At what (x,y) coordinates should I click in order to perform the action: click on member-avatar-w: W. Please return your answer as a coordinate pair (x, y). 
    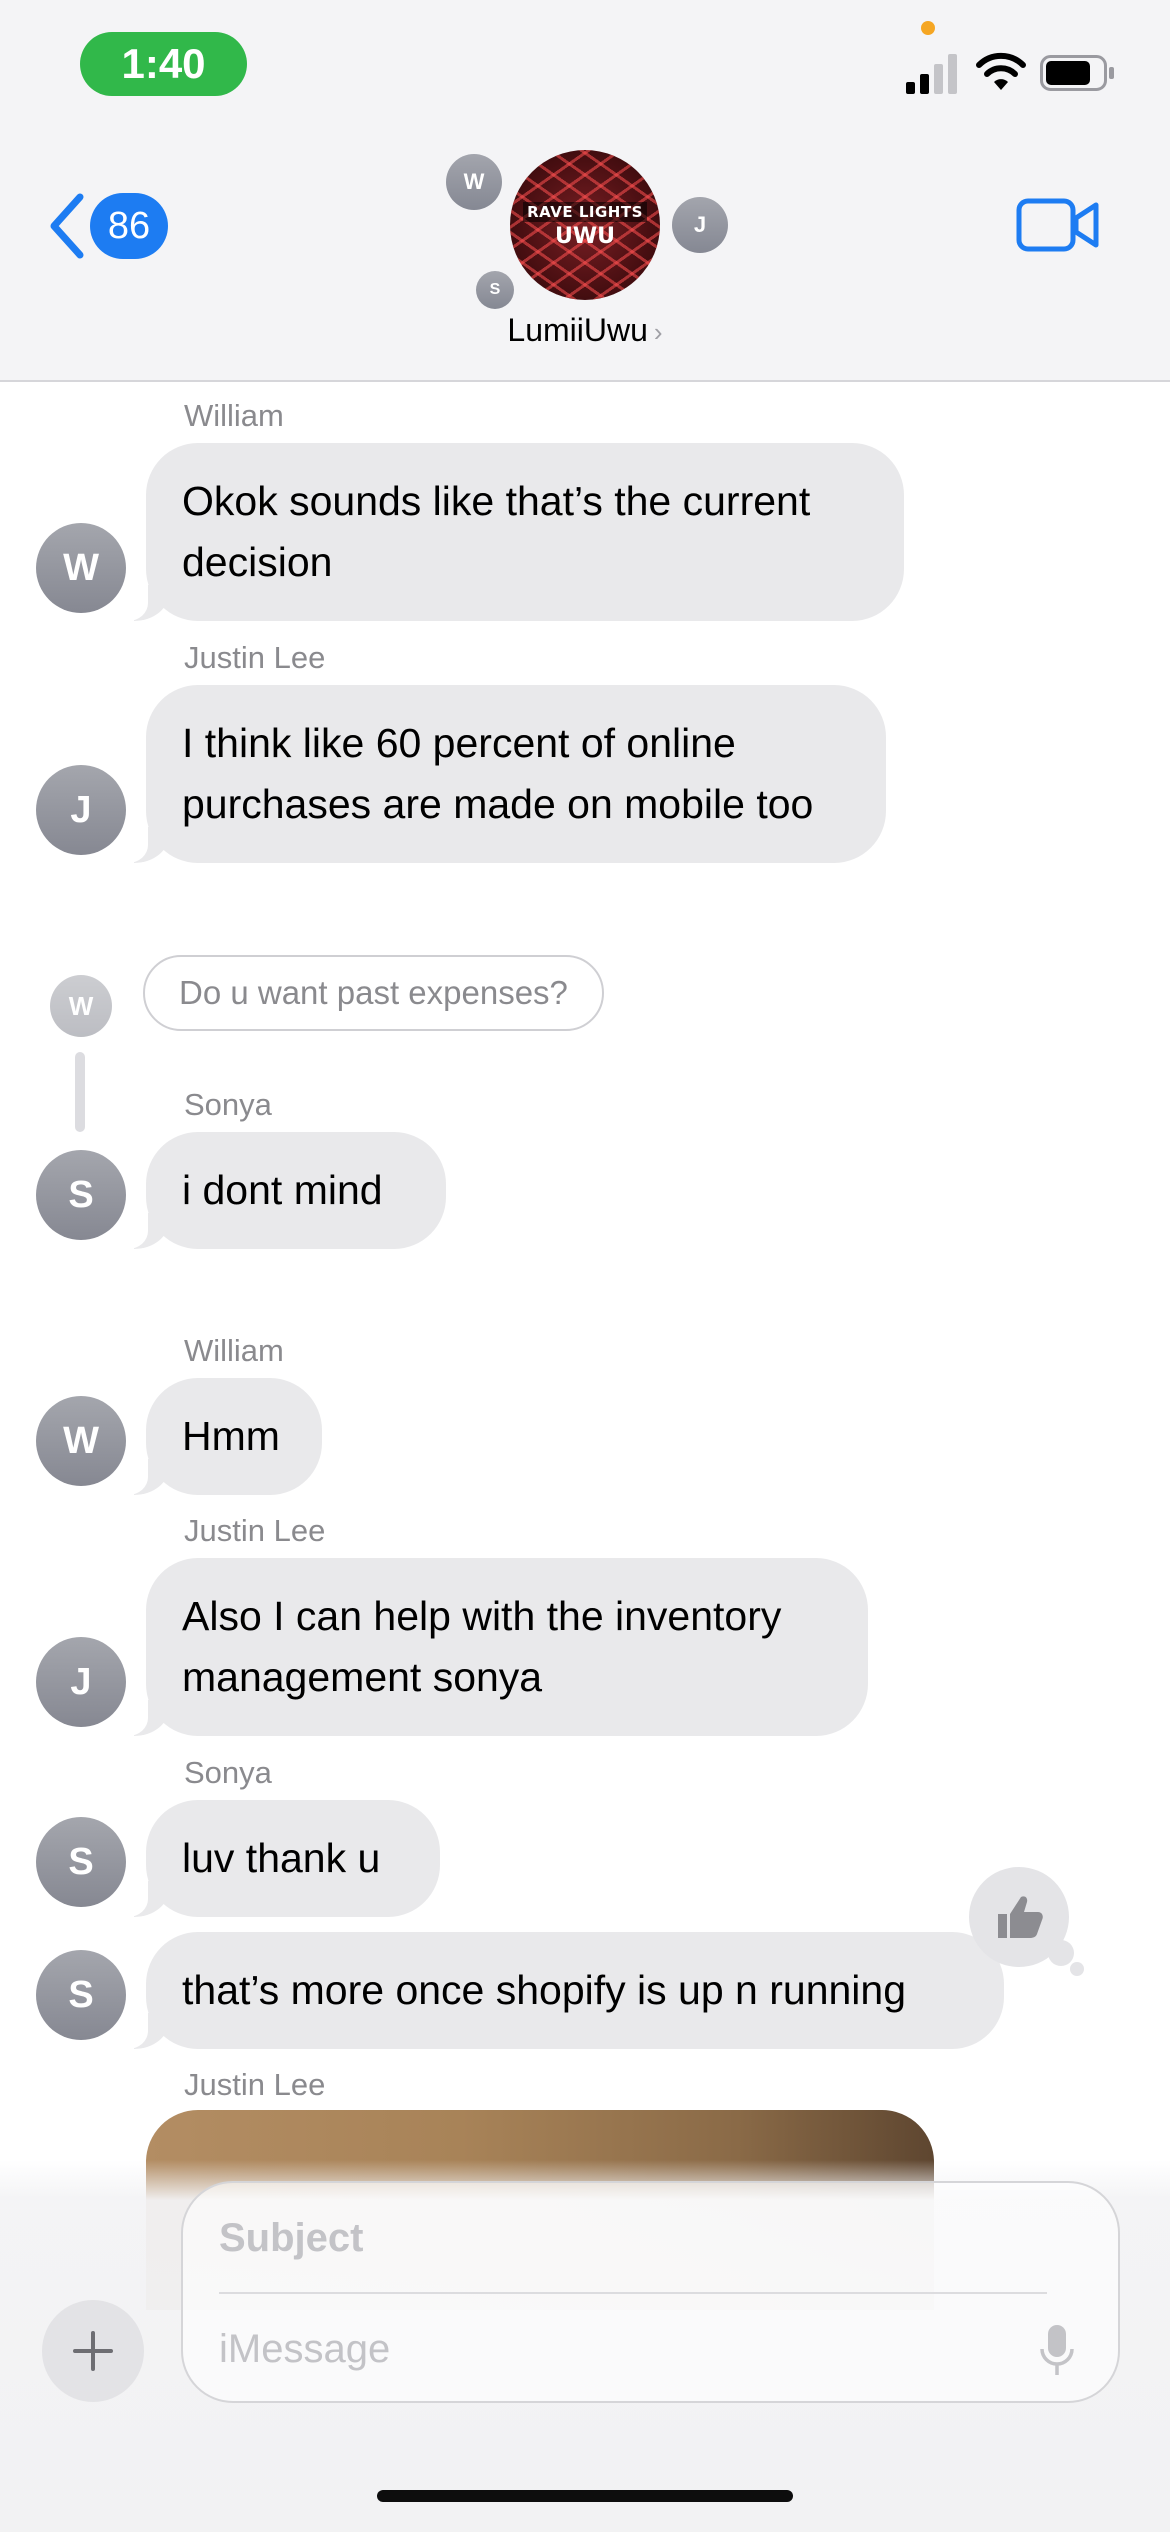
    Looking at the image, I should click on (474, 182).